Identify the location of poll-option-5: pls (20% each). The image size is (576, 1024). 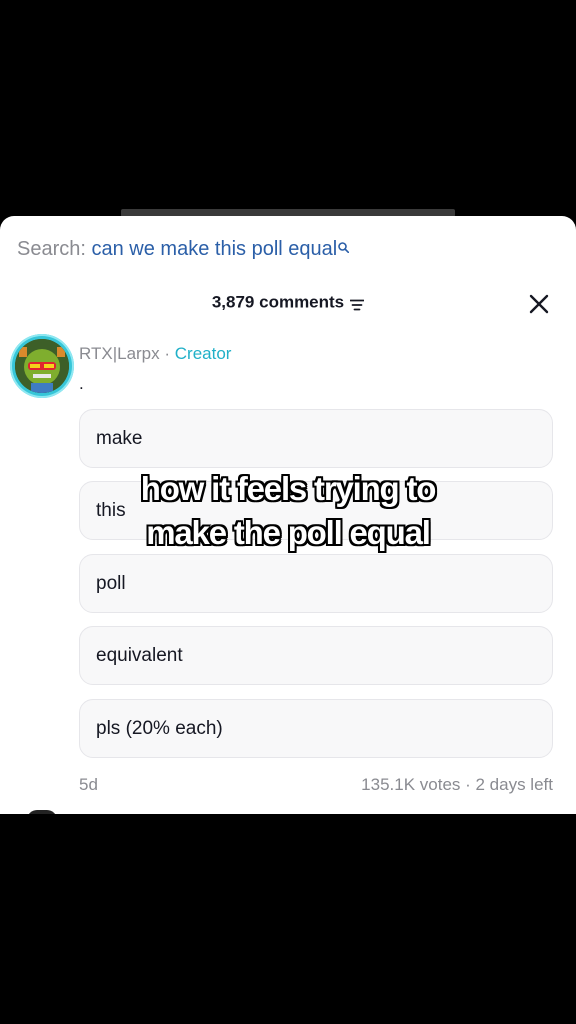
(316, 728).